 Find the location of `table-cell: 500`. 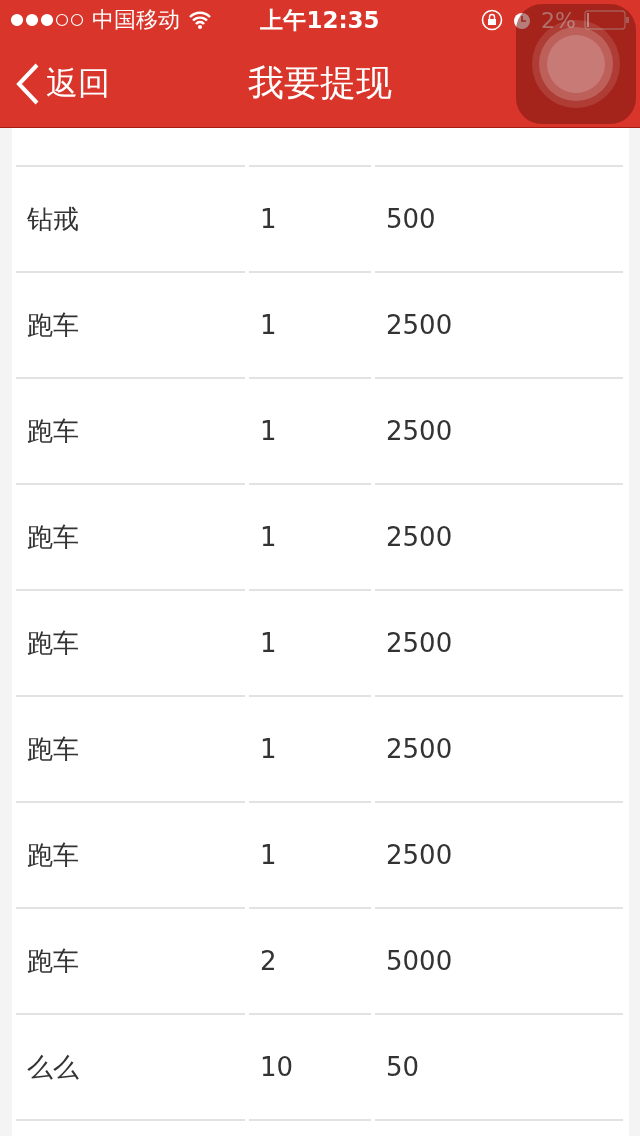

table-cell: 500 is located at coordinates (499, 218).